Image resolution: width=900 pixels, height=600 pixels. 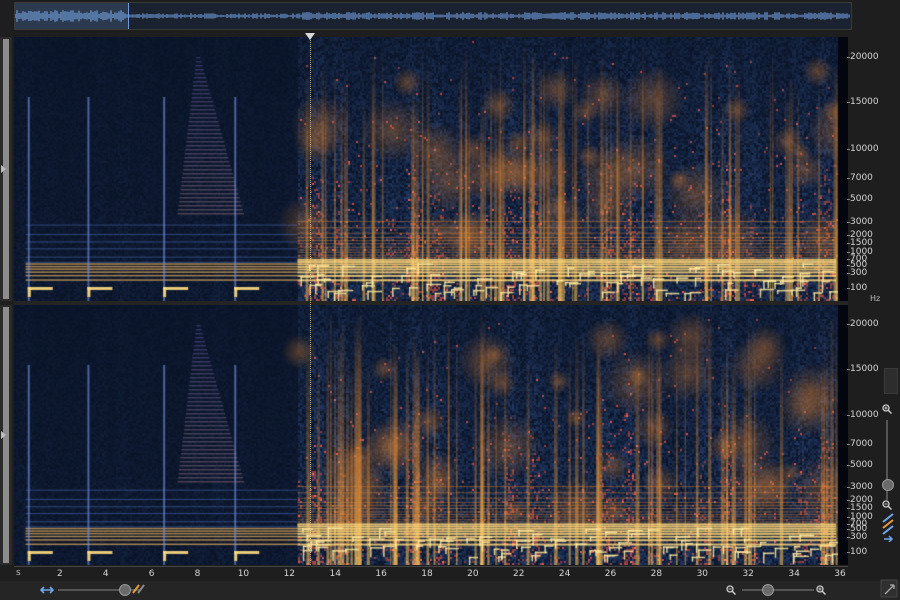 I want to click on frequency-unit-label: Hz, so click(x=875, y=298).